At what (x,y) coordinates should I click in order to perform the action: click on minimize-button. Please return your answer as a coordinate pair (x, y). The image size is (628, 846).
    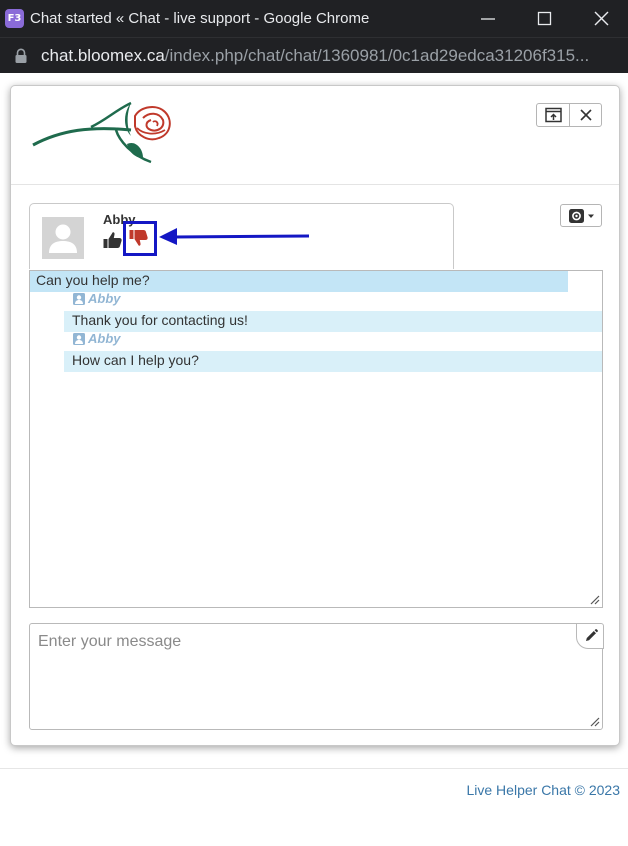
    Looking at the image, I should click on (487, 18).